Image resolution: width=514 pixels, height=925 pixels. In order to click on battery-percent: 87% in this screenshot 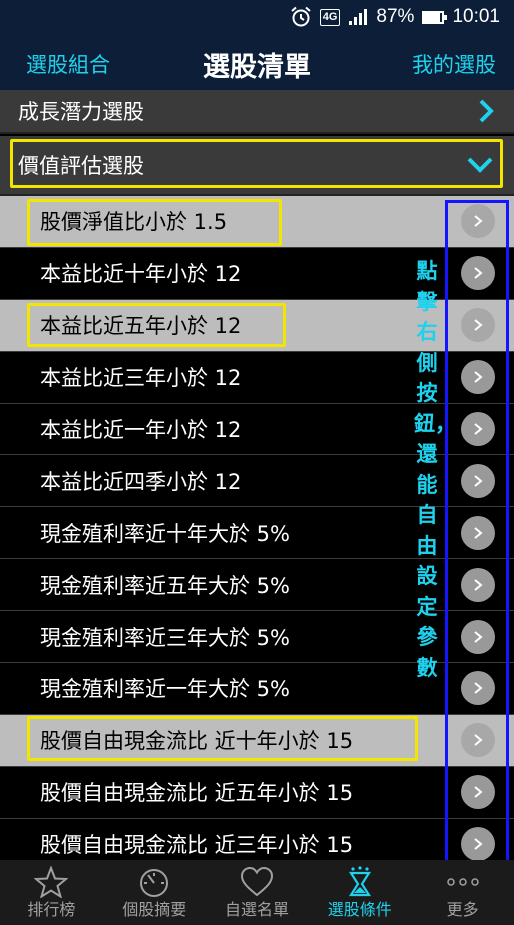, I will do `click(395, 16)`.